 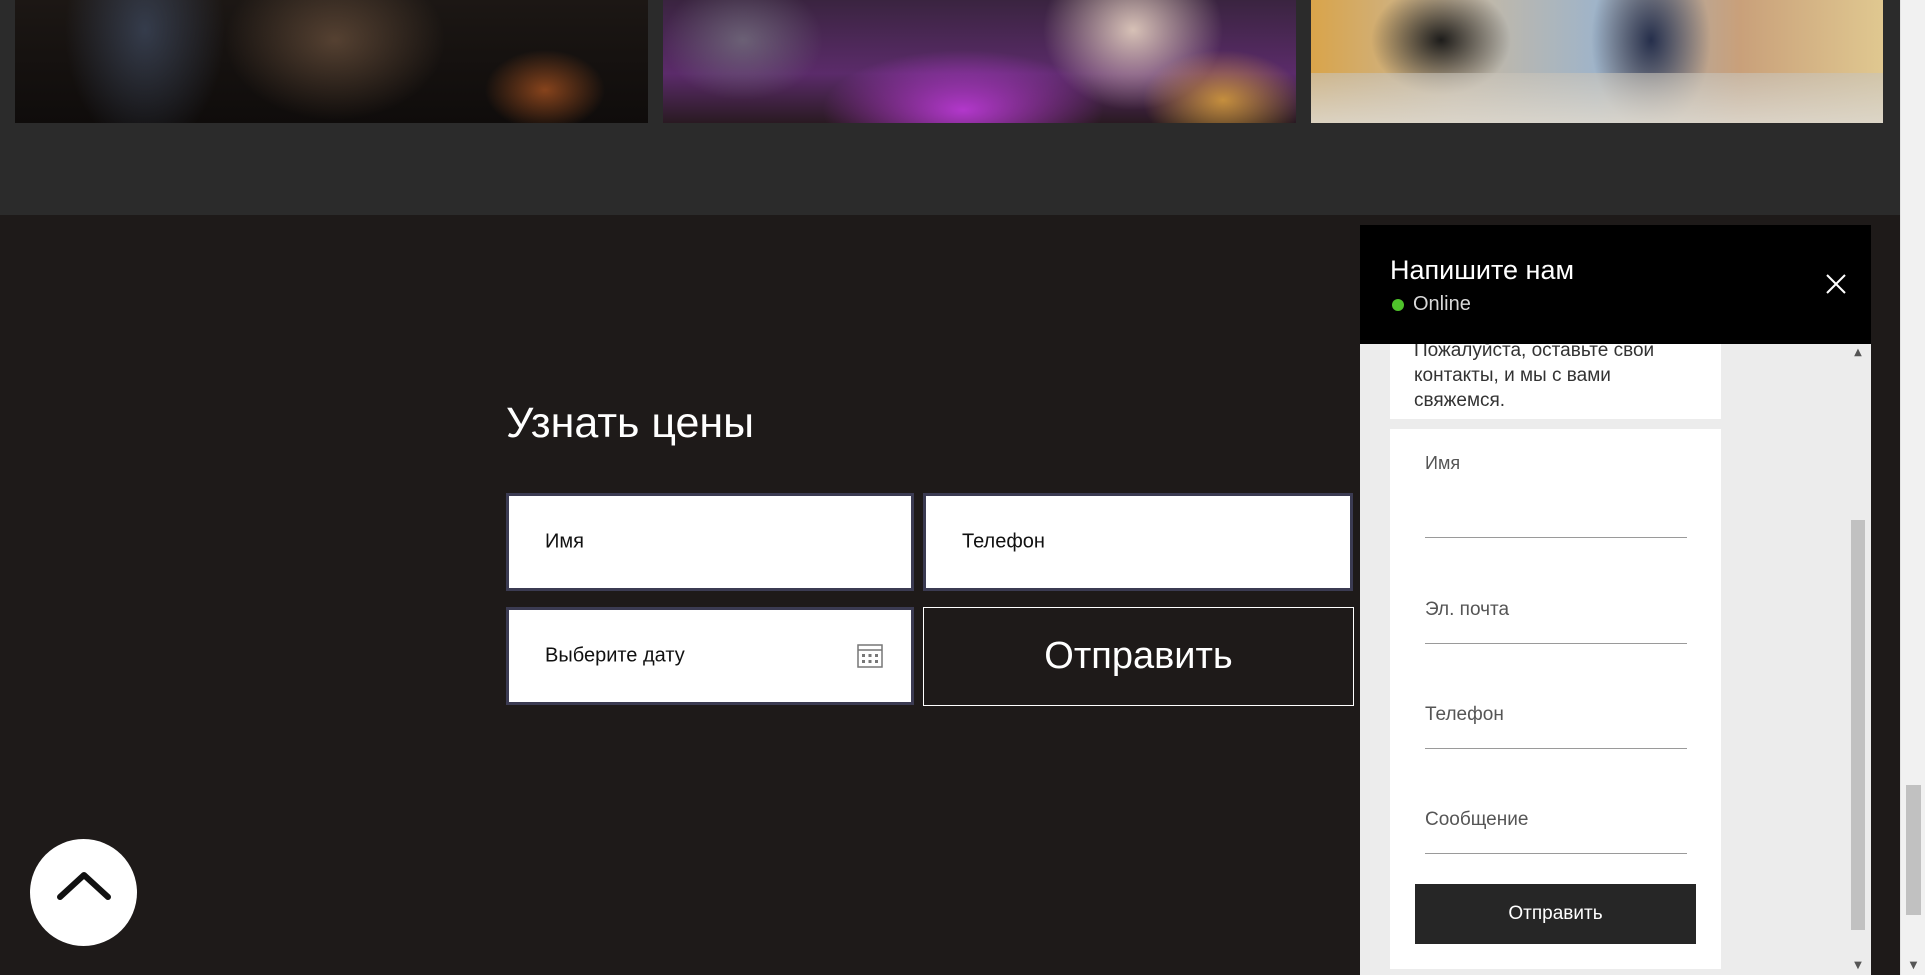 I want to click on chat-message-field: Сообщение, so click(x=1556, y=831).